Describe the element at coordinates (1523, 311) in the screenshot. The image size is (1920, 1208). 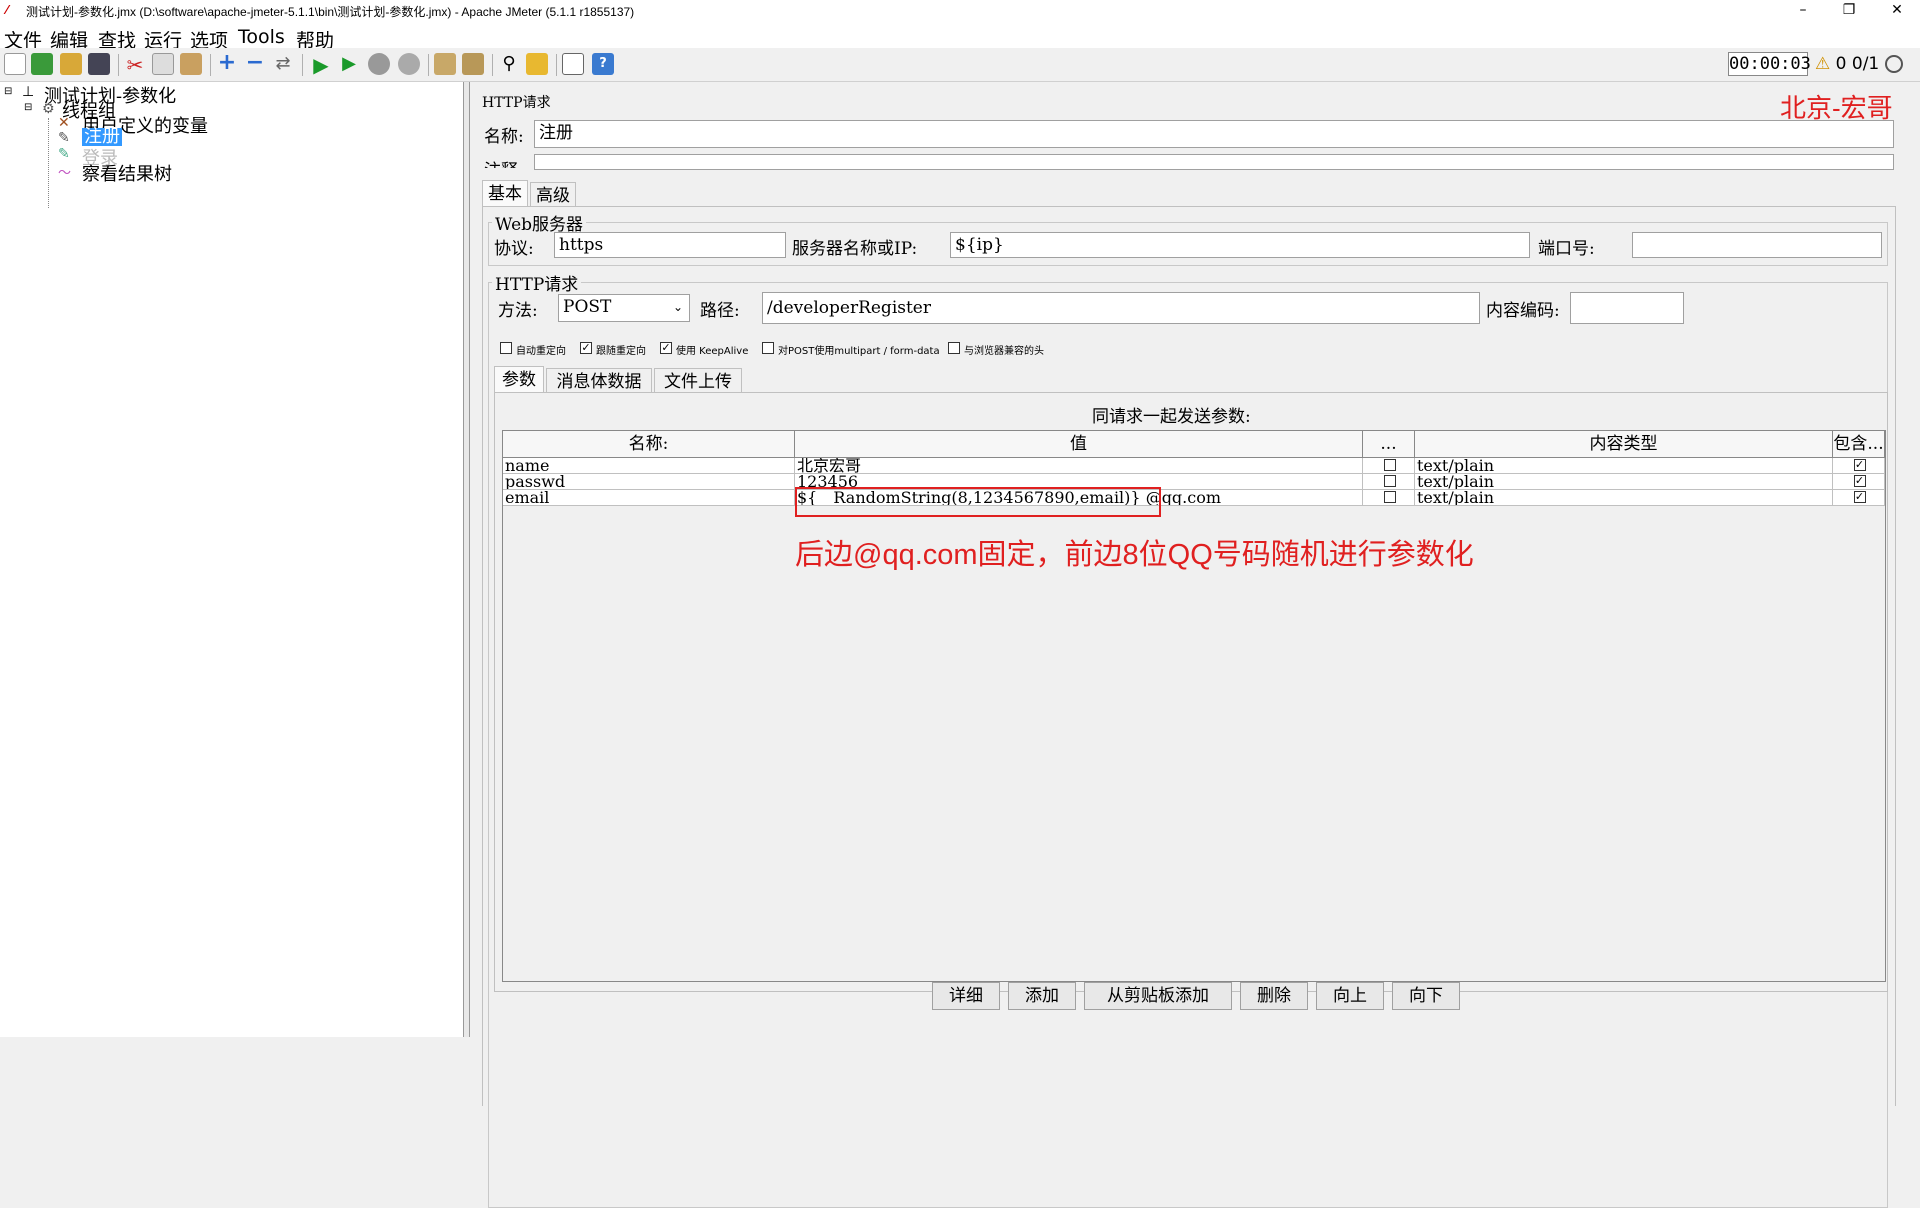
I see `encoding-label: 内容编码:` at that location.